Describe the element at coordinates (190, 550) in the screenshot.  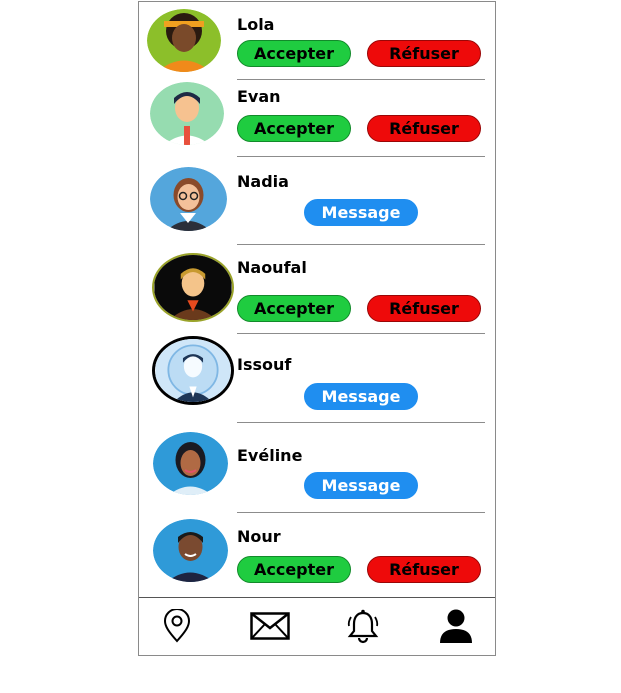
I see `avatar-nour` at that location.